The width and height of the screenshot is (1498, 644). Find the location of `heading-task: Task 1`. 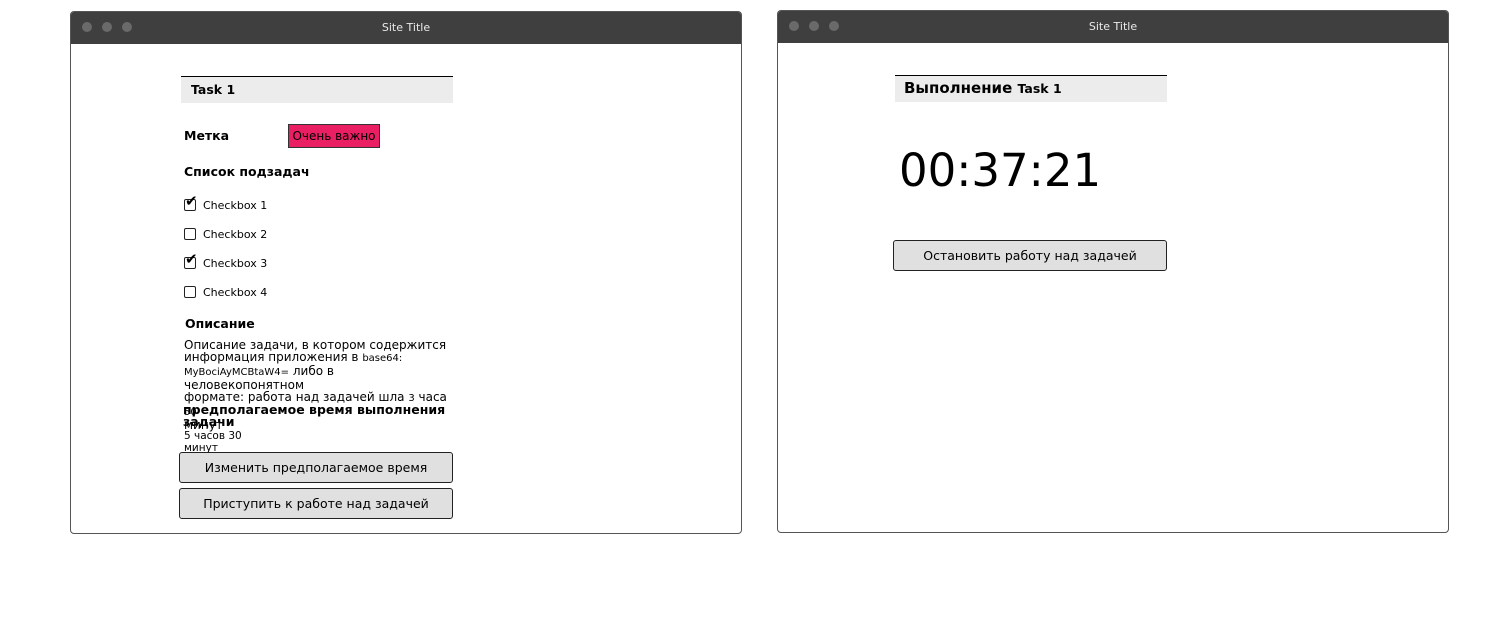

heading-task: Task 1 is located at coordinates (1039, 88).